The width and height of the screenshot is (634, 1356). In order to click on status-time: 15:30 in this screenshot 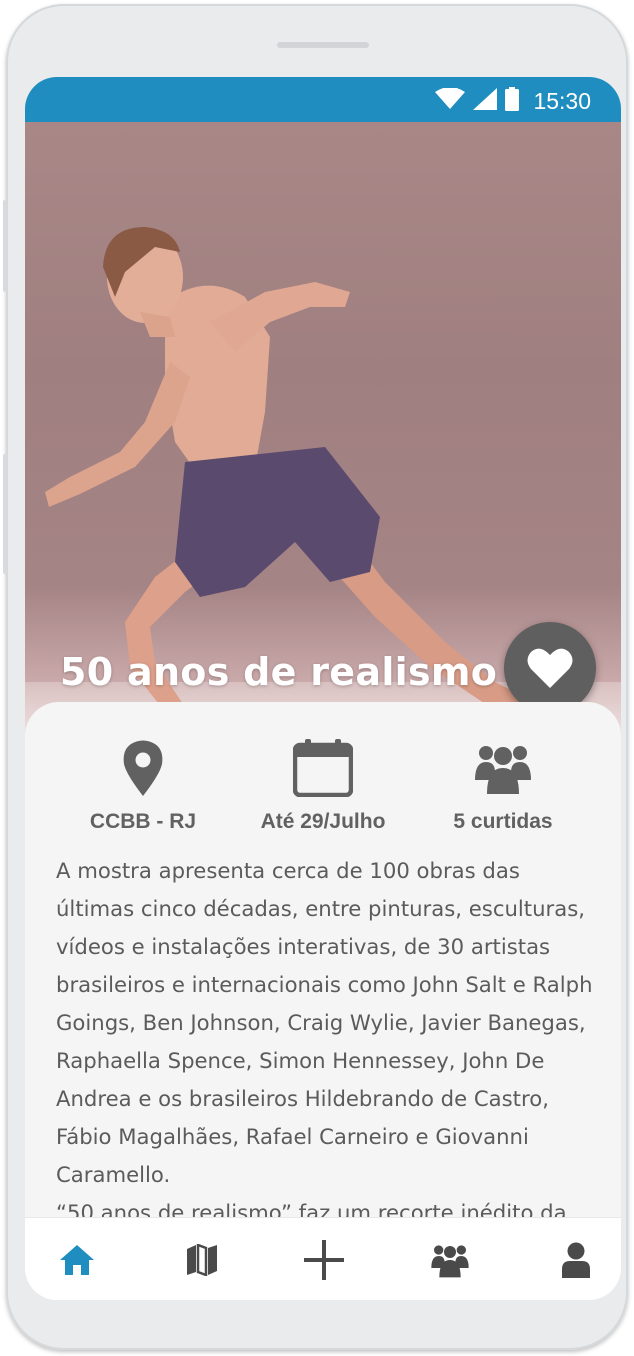, I will do `click(562, 101)`.